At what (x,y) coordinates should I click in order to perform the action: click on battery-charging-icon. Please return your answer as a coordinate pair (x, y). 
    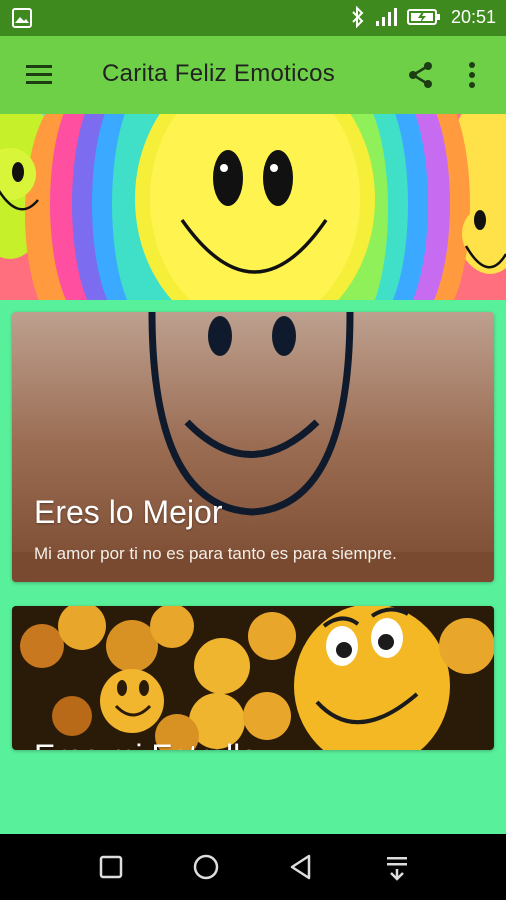
    Looking at the image, I should click on (423, 17).